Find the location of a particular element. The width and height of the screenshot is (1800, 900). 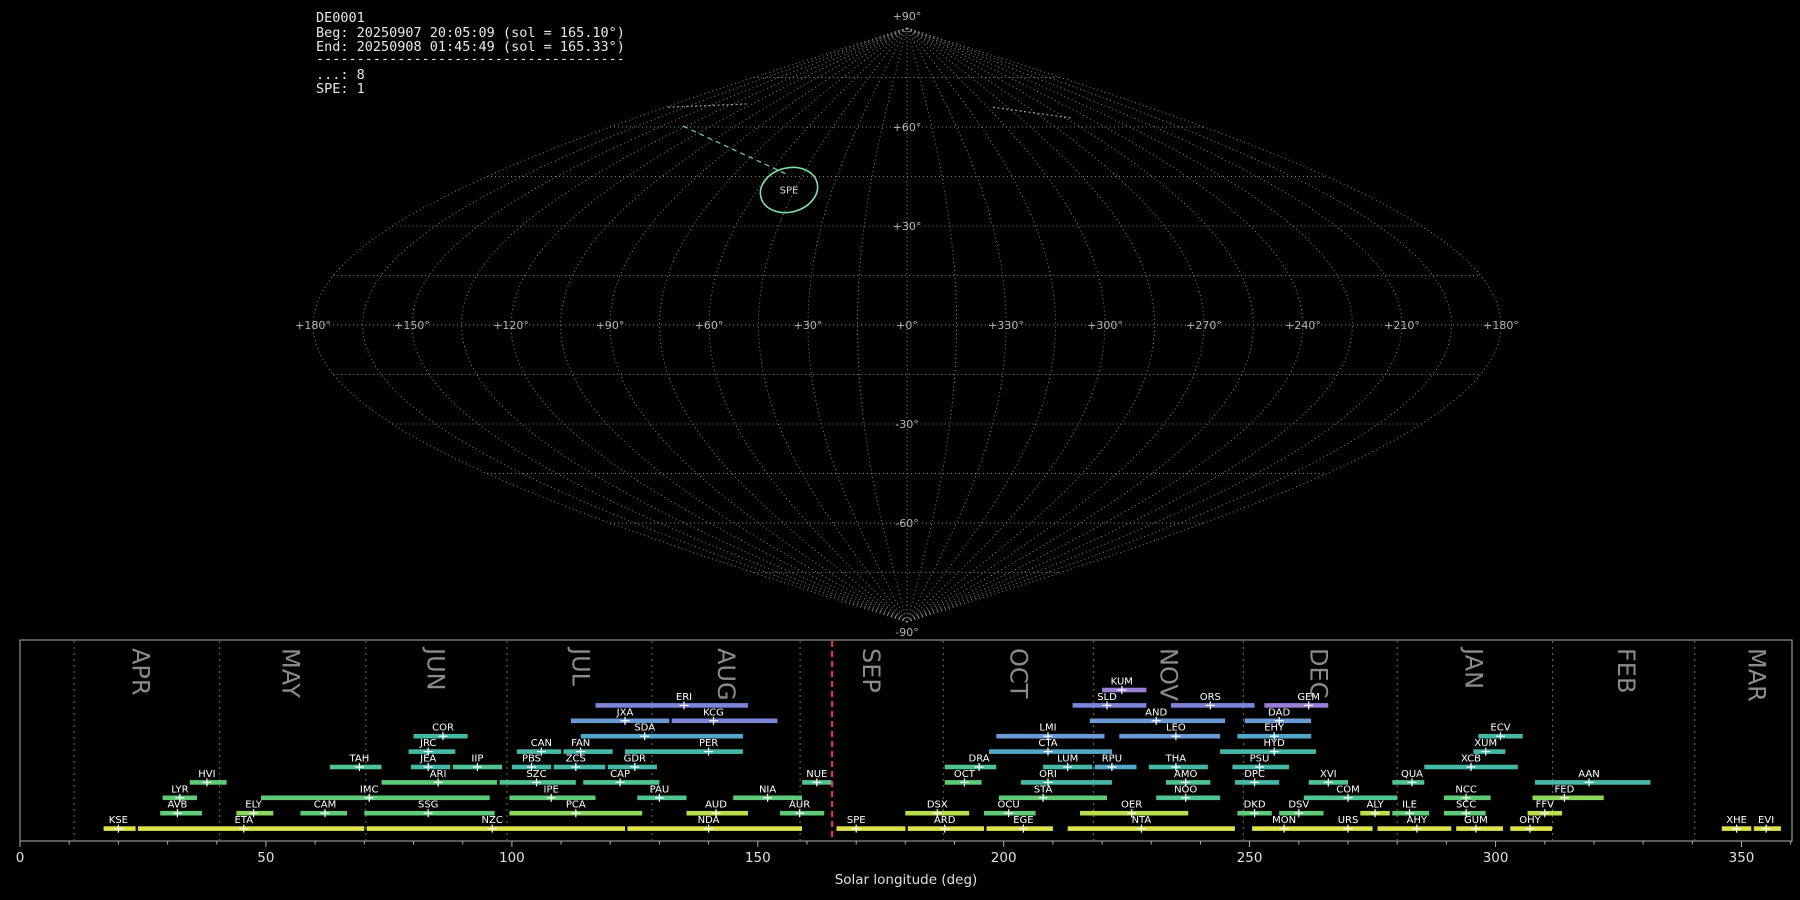

shower-code-ely: ELY is located at coordinates (254, 805).